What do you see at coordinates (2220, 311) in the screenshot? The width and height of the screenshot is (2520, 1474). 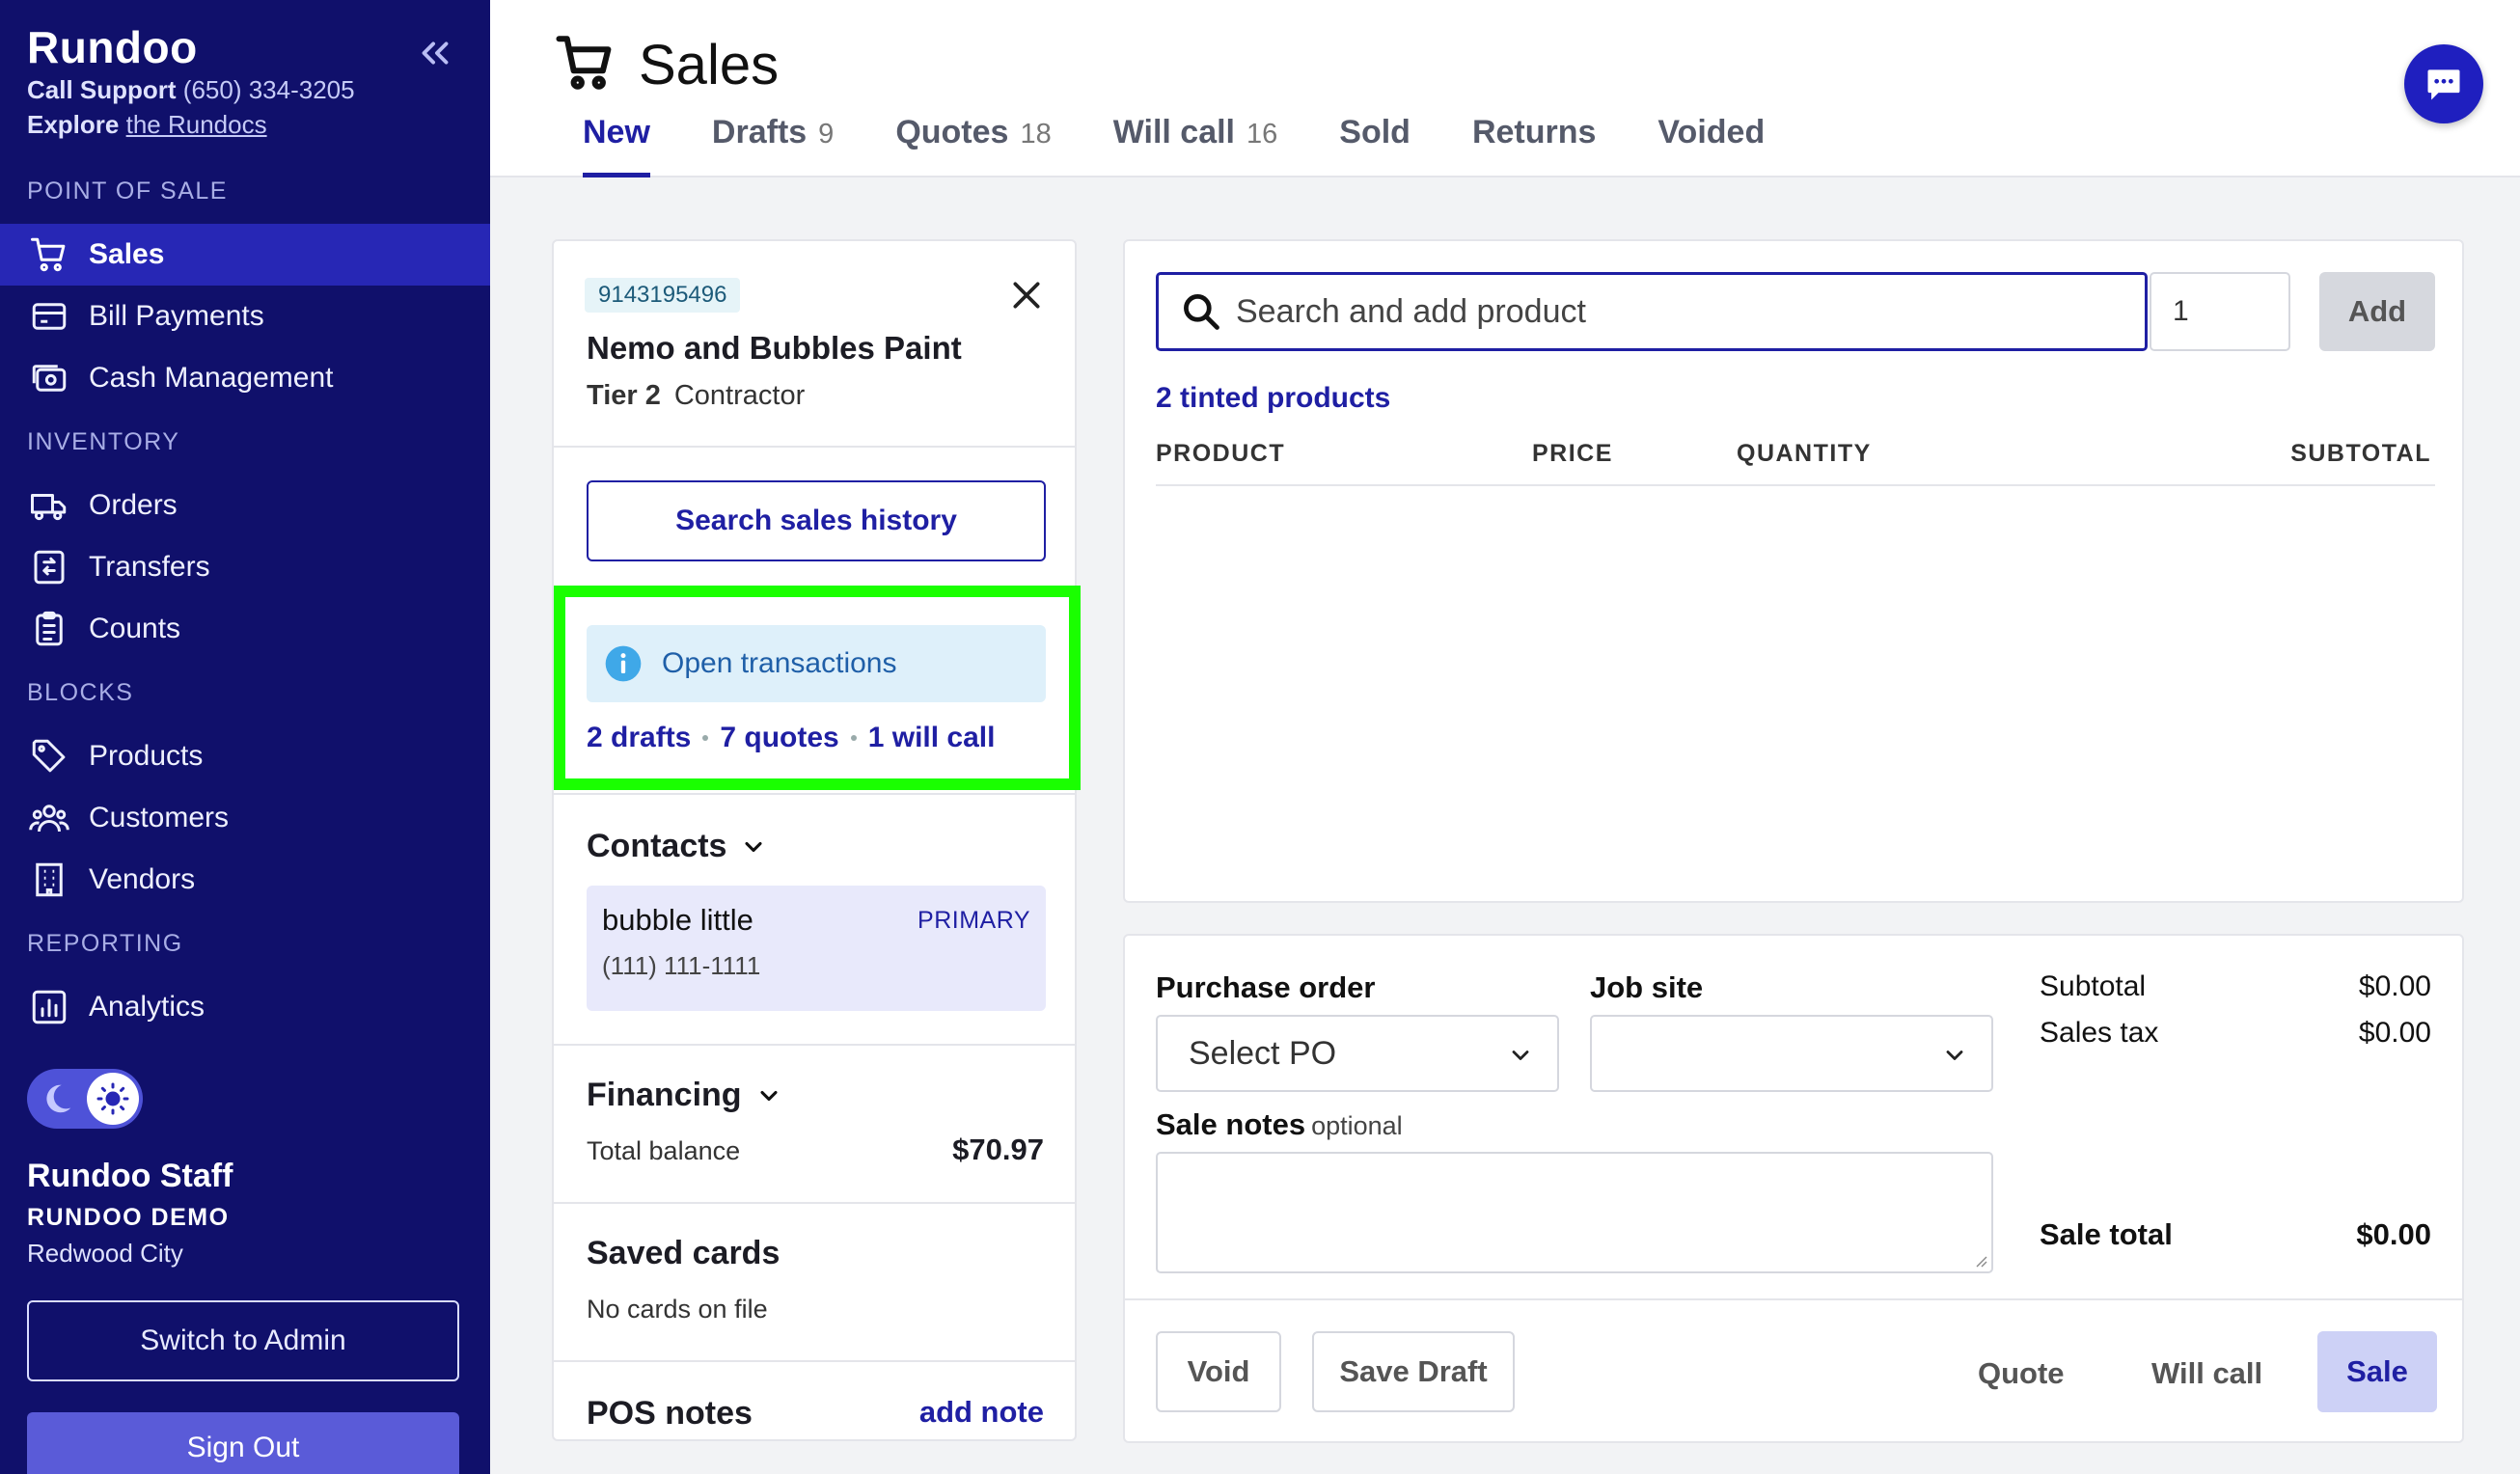 I see `quantity-input` at bounding box center [2220, 311].